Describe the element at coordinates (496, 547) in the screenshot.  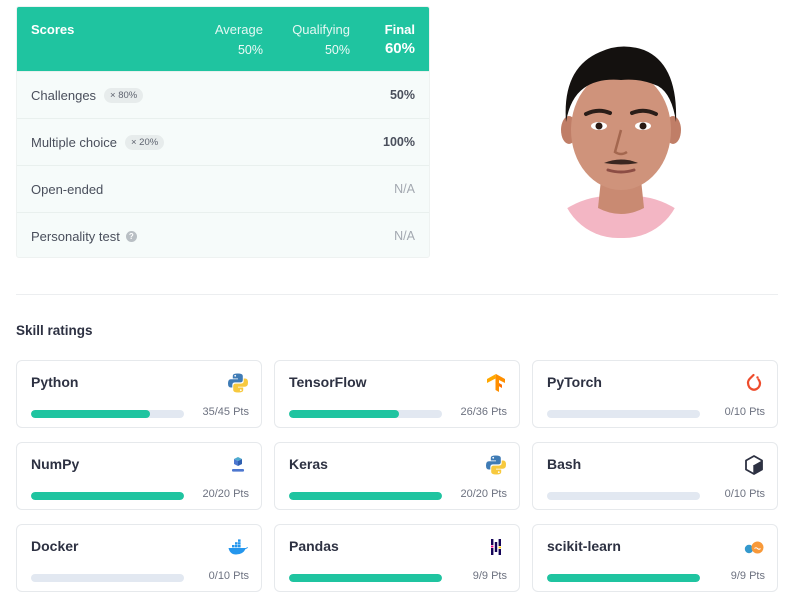
I see `pandas-icon` at that location.